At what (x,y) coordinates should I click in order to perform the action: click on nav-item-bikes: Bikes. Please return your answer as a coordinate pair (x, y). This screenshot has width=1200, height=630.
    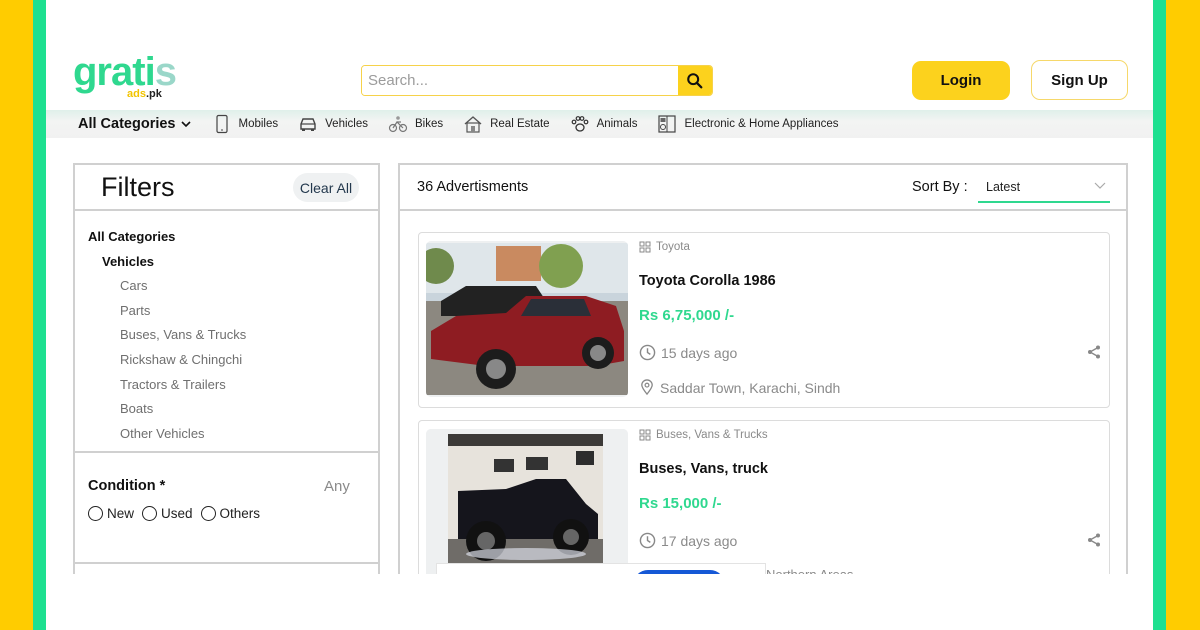
    Looking at the image, I should click on (415, 124).